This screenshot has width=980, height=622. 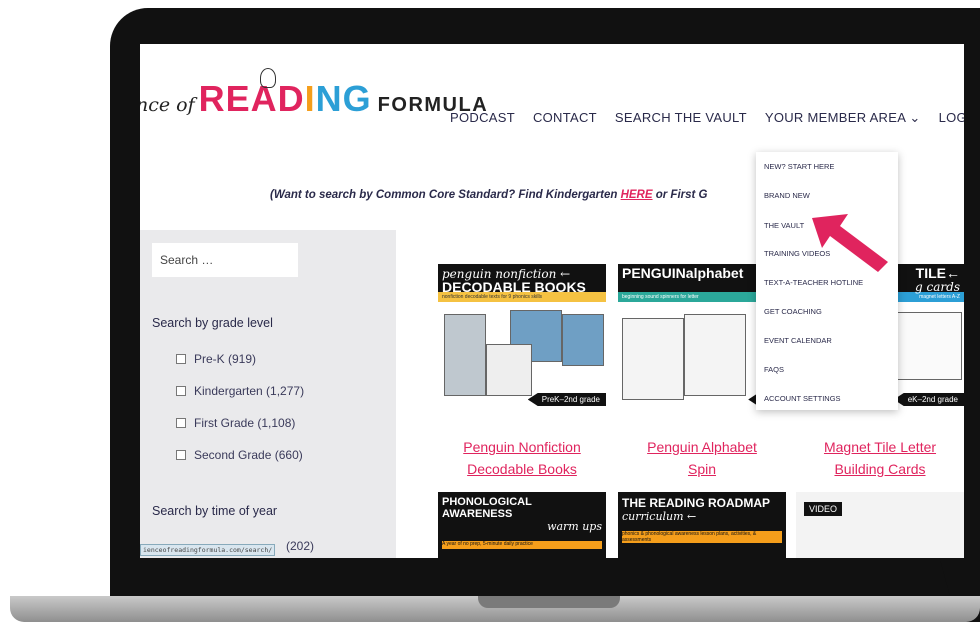 What do you see at coordinates (487, 508) in the screenshot?
I see `row2-title: PHONOLOGICAL AWARENESS` at bounding box center [487, 508].